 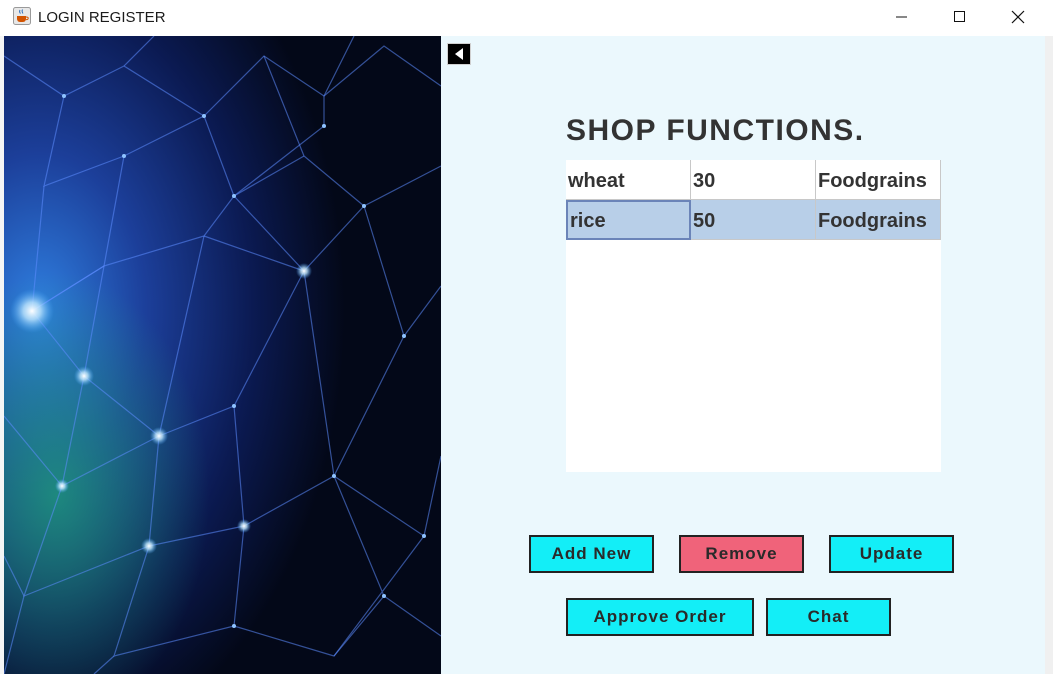 I want to click on table-row-selected: rice 50 Foodgrains, so click(x=753, y=220).